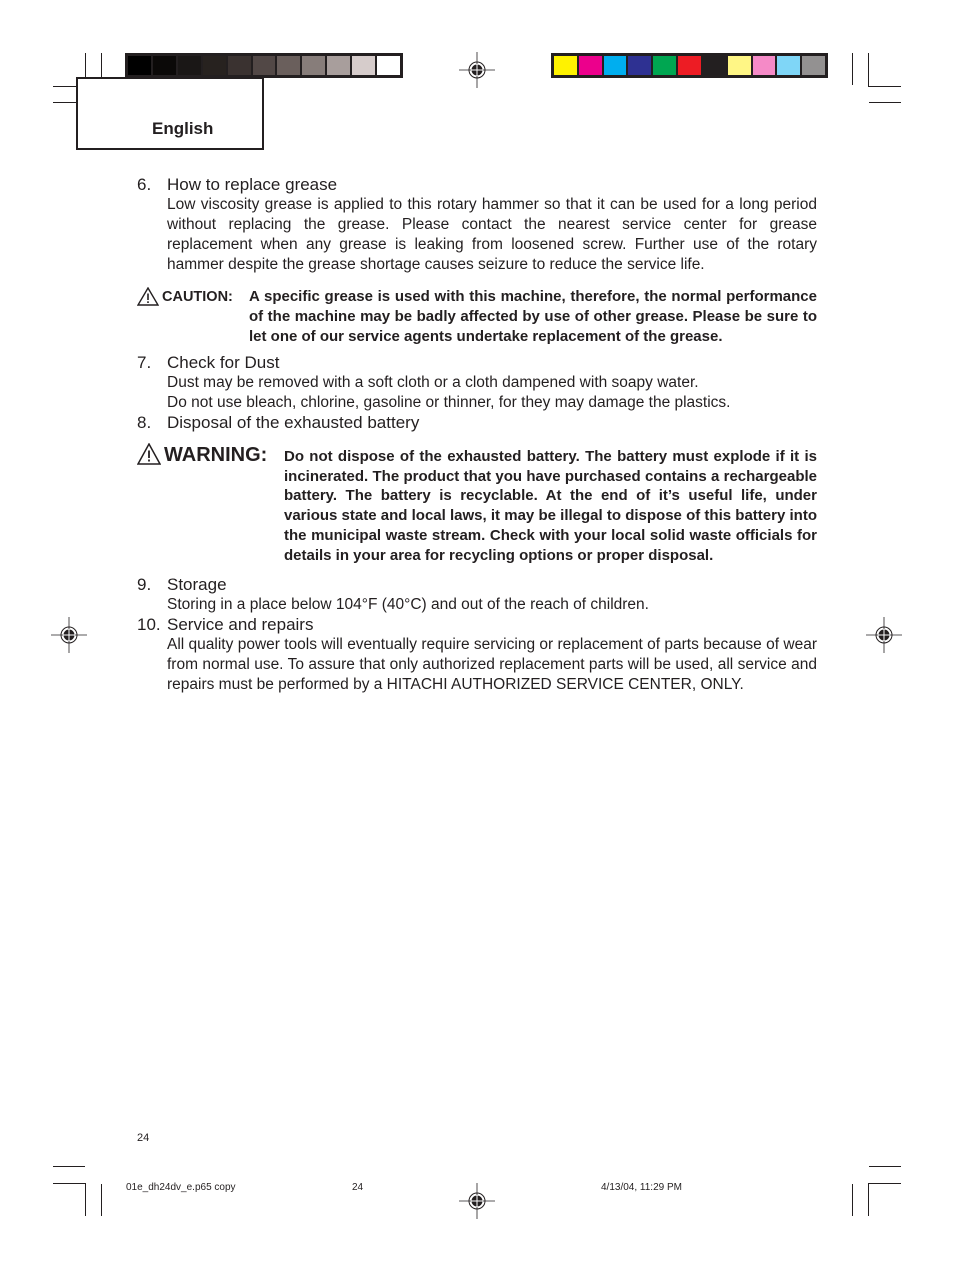 The width and height of the screenshot is (954, 1270). I want to click on section-number: 6., so click(144, 184).